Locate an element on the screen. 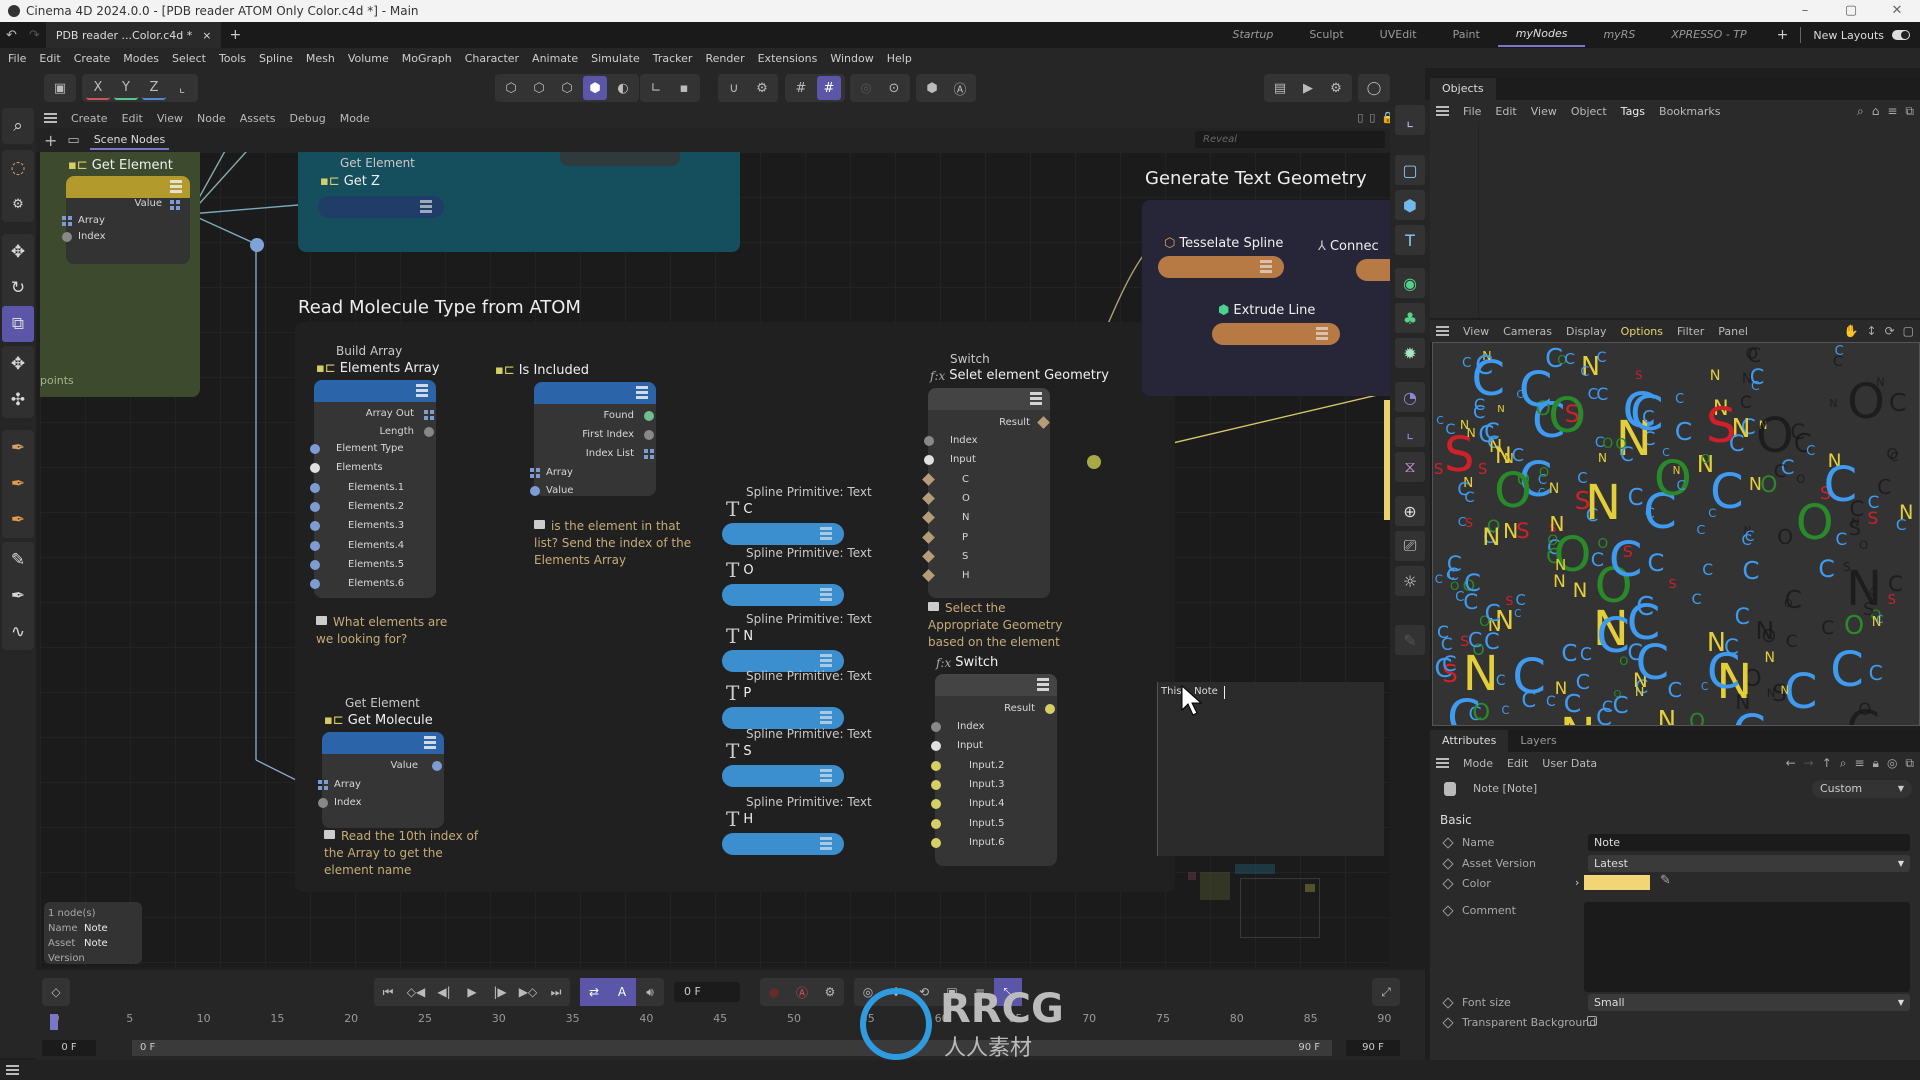  node-spline-text-c is located at coordinates (783, 534).